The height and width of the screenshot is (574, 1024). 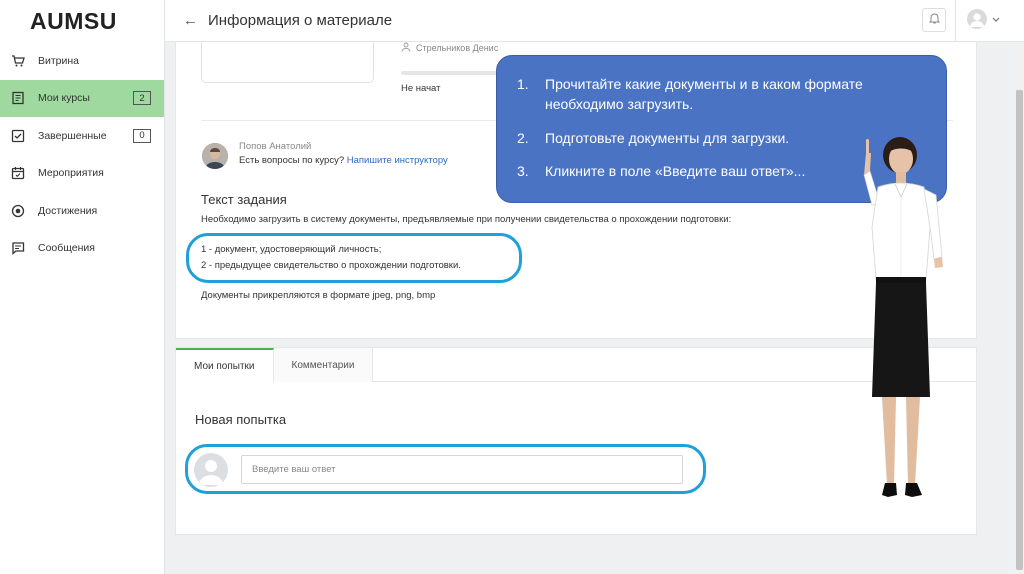 I want to click on scrollbar-thumb, so click(x=1019, y=330).